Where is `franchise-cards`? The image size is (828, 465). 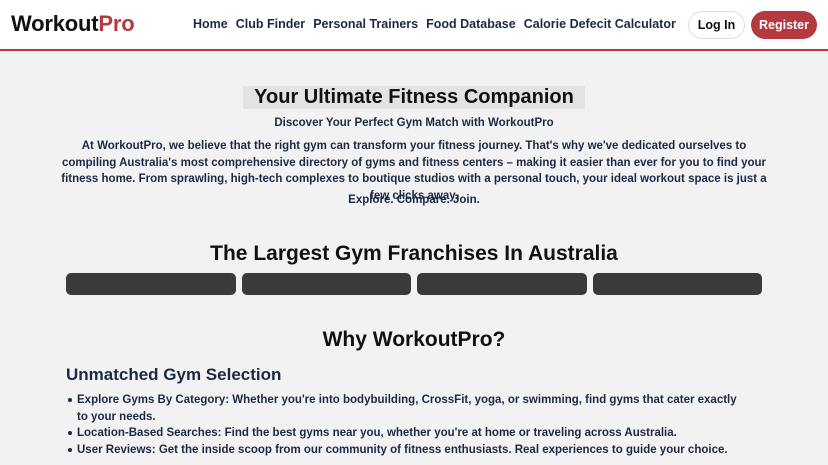 franchise-cards is located at coordinates (414, 284).